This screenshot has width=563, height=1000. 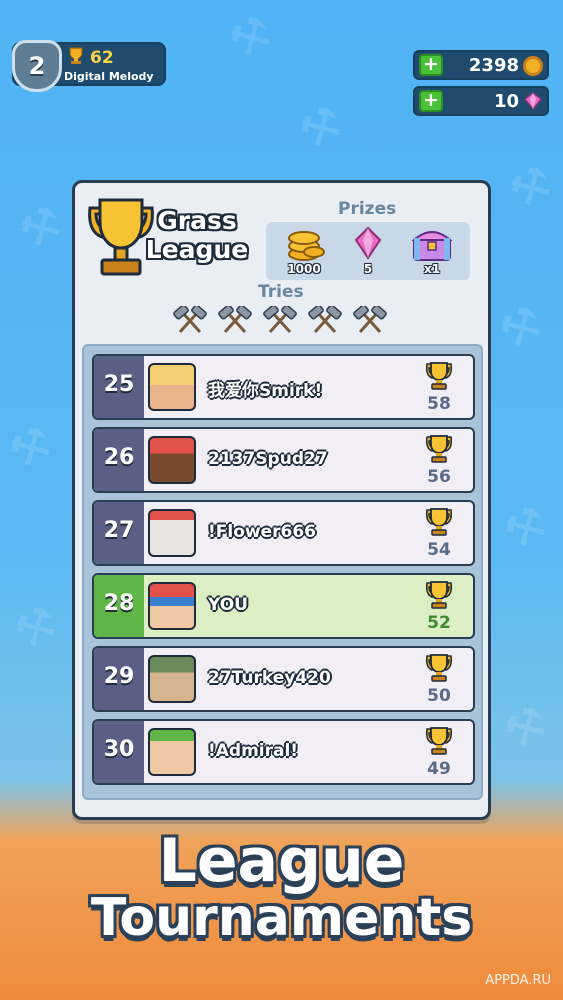 What do you see at coordinates (281, 918) in the screenshot?
I see `banner-line2: Tournaments` at bounding box center [281, 918].